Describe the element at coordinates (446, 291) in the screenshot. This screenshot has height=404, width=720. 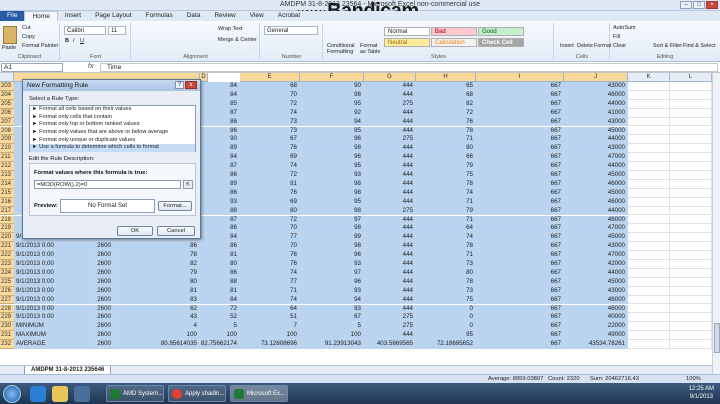
I see `cell: 73` at that location.